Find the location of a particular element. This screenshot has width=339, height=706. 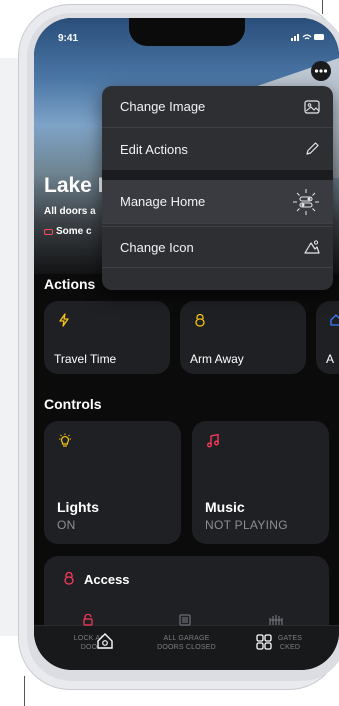

bulb-icon is located at coordinates (65, 440).